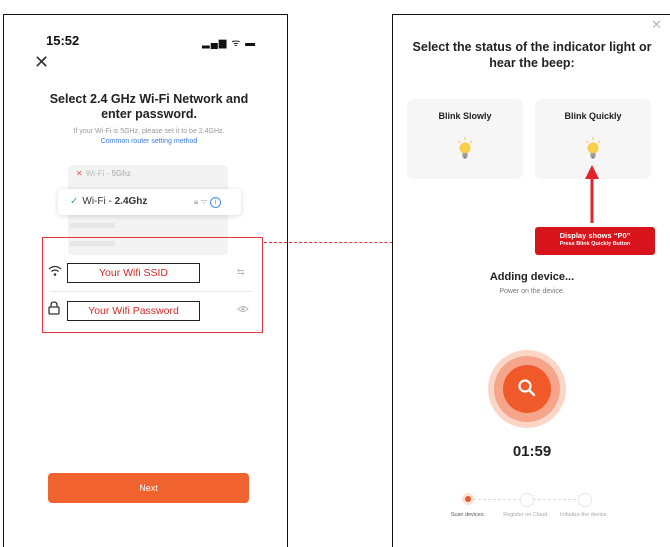  Describe the element at coordinates (585, 500) in the screenshot. I see `step-initialize-icon` at that location.